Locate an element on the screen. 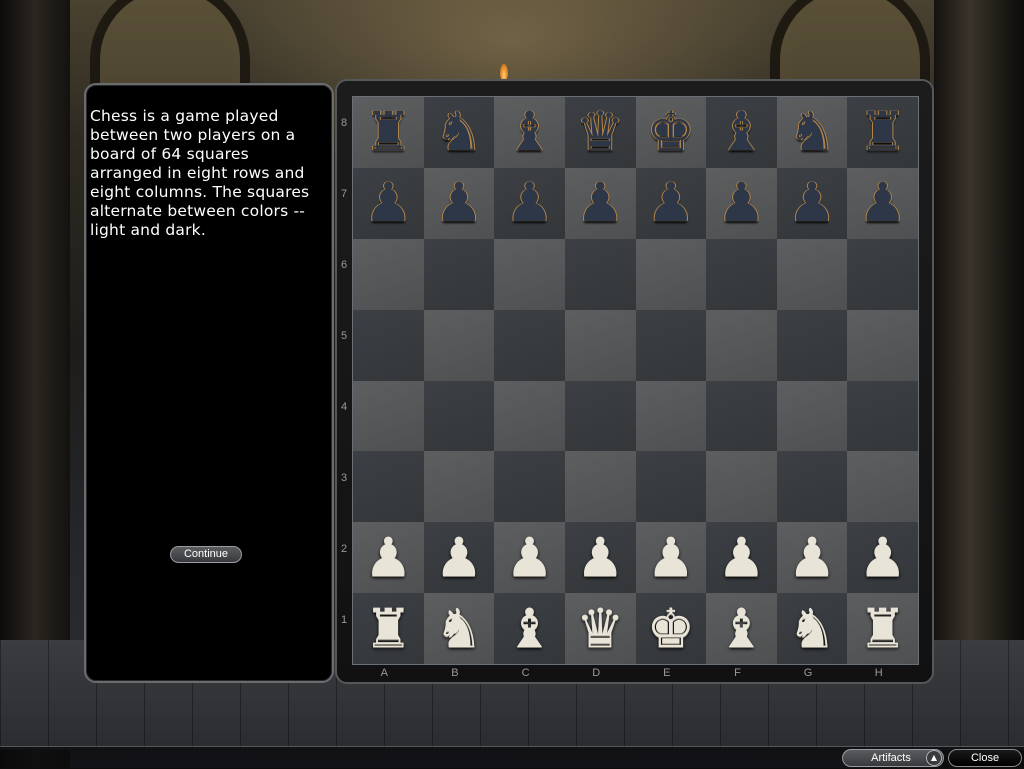 The image size is (1024, 769). square-d8: ♛ is located at coordinates (600, 132).